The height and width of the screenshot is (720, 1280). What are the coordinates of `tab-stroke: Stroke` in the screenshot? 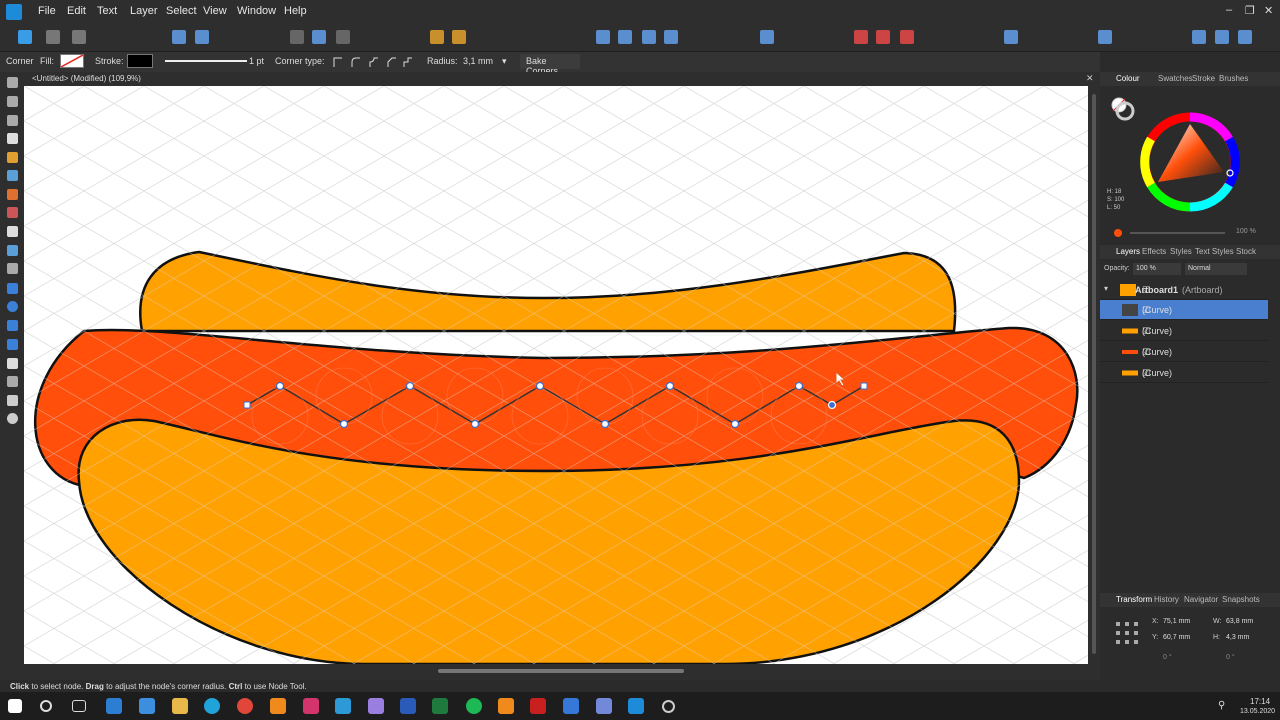 It's located at (1203, 78).